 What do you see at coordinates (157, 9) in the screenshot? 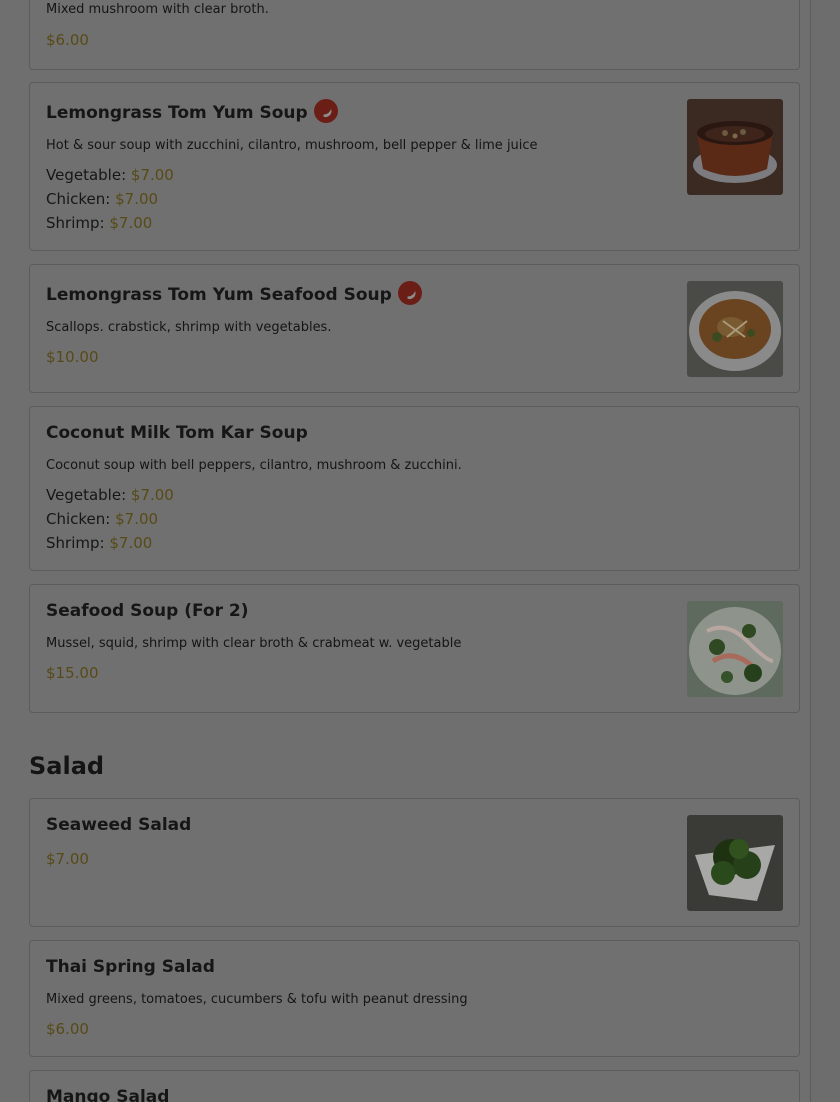
I see `item-description: Mixed mushroom with clear broth.` at bounding box center [157, 9].